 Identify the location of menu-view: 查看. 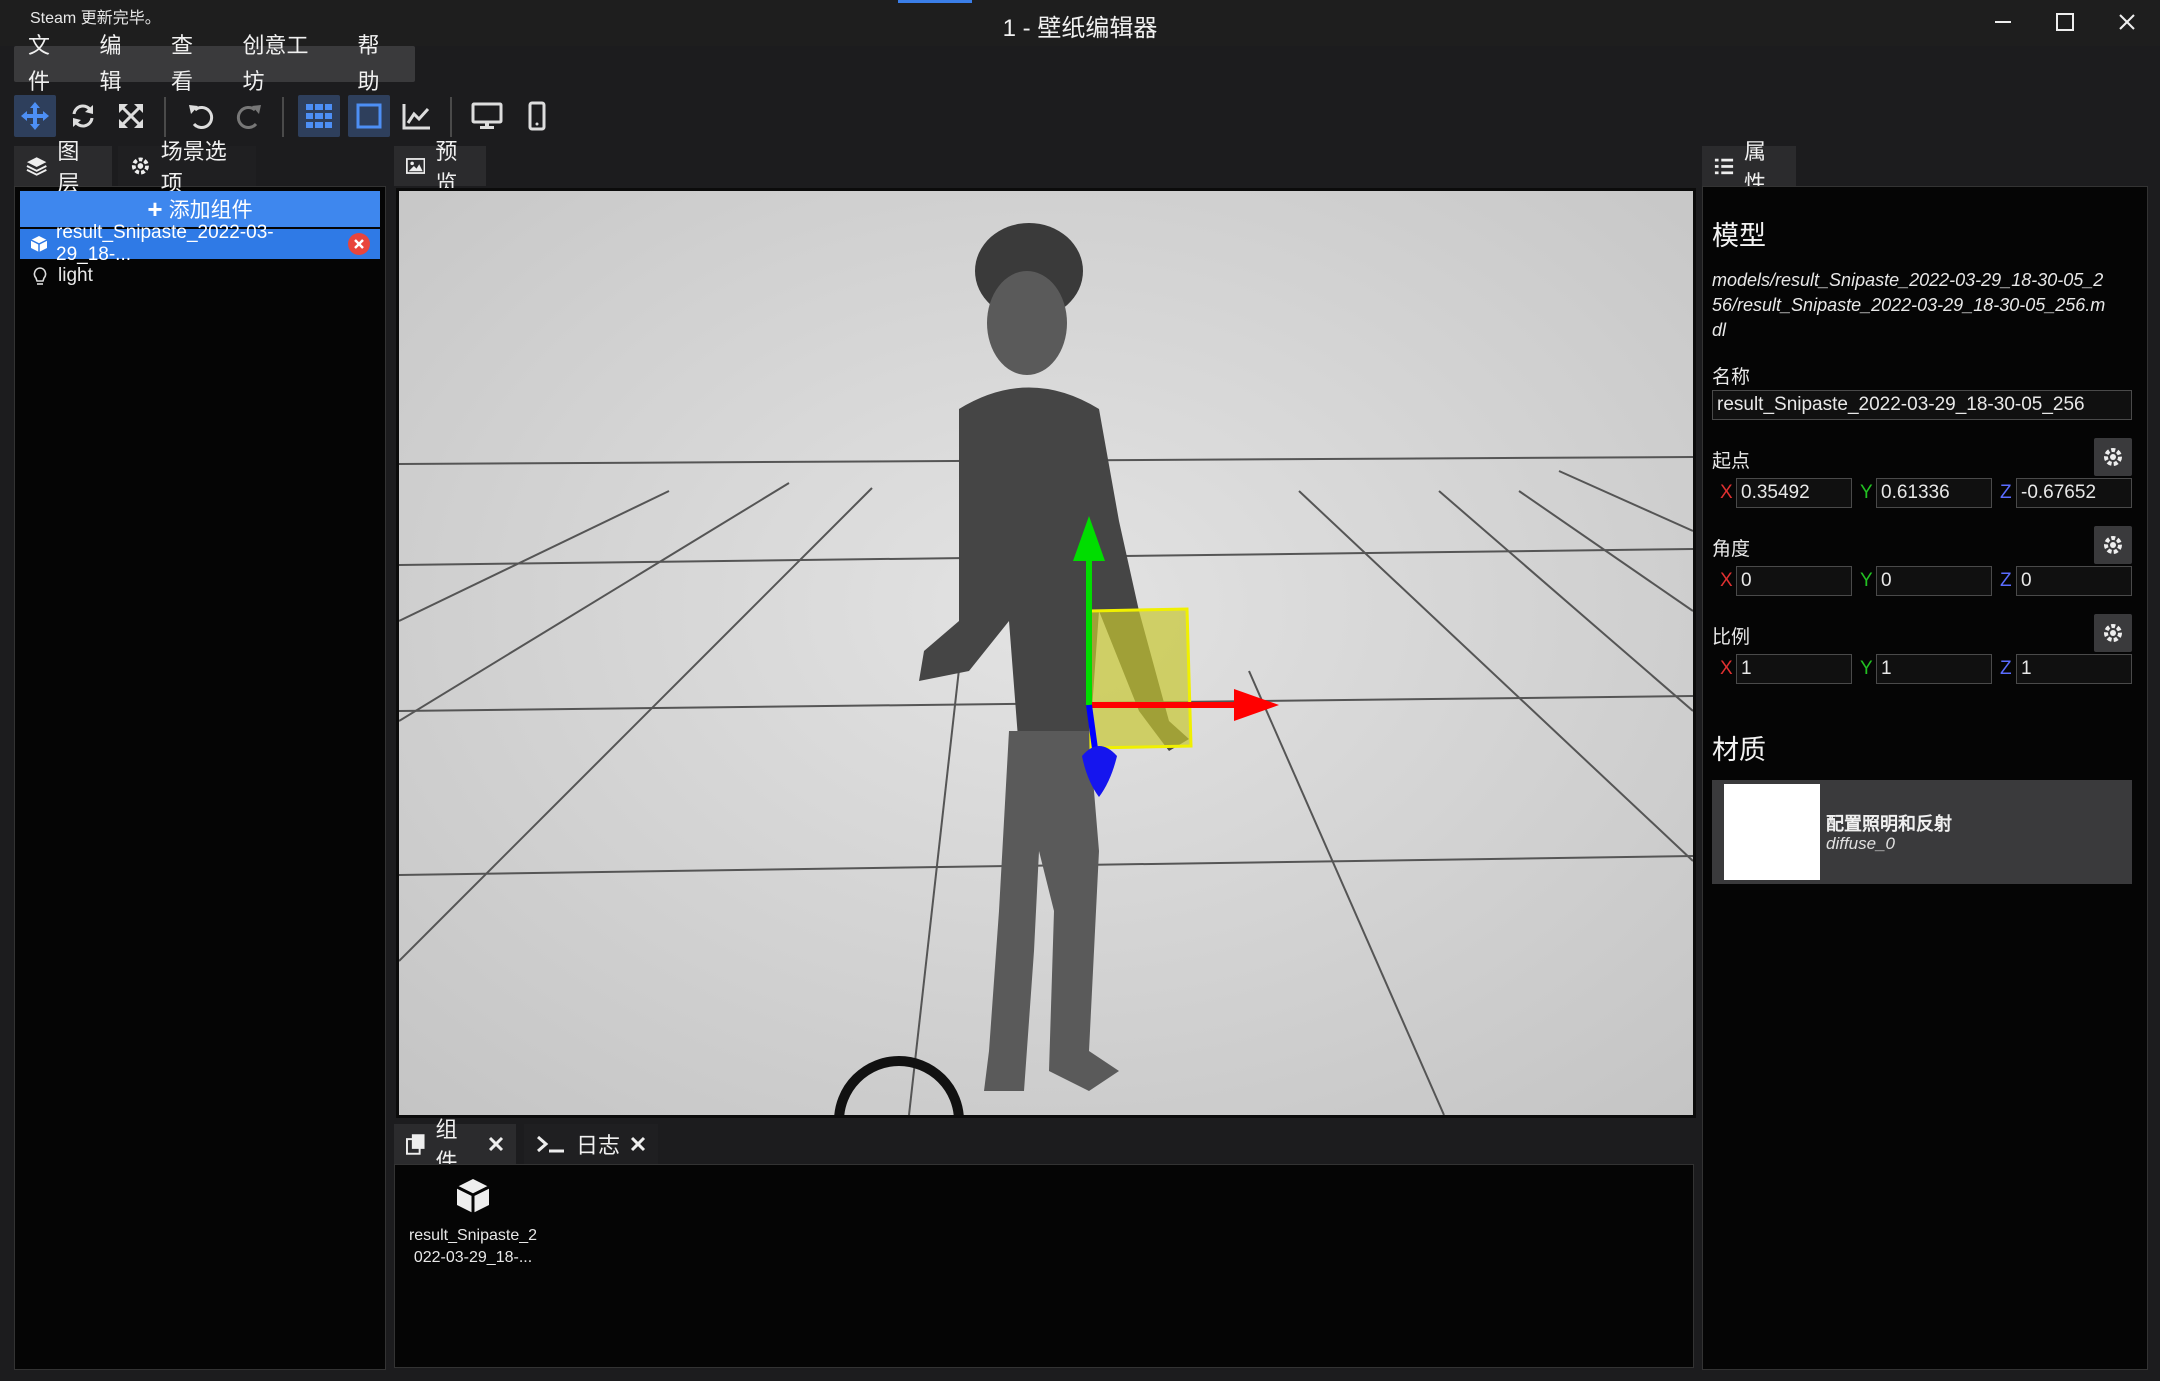
(193, 64).